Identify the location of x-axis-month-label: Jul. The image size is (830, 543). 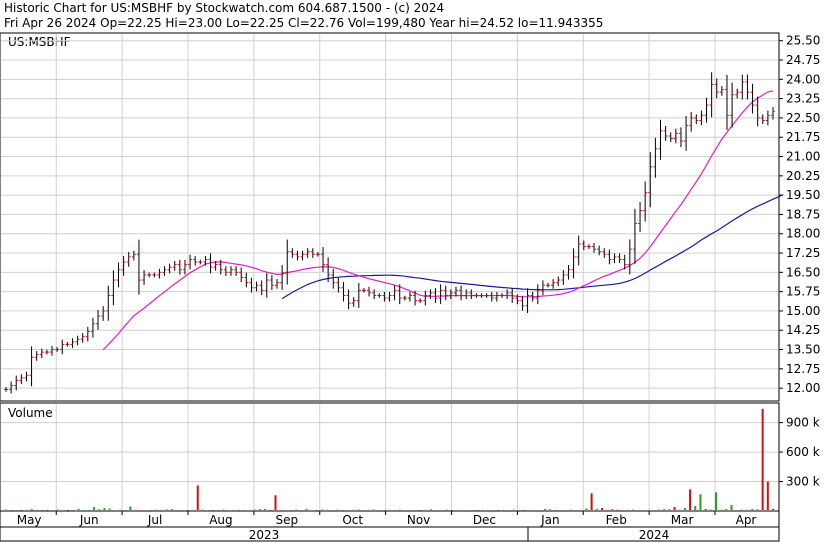
(154, 520).